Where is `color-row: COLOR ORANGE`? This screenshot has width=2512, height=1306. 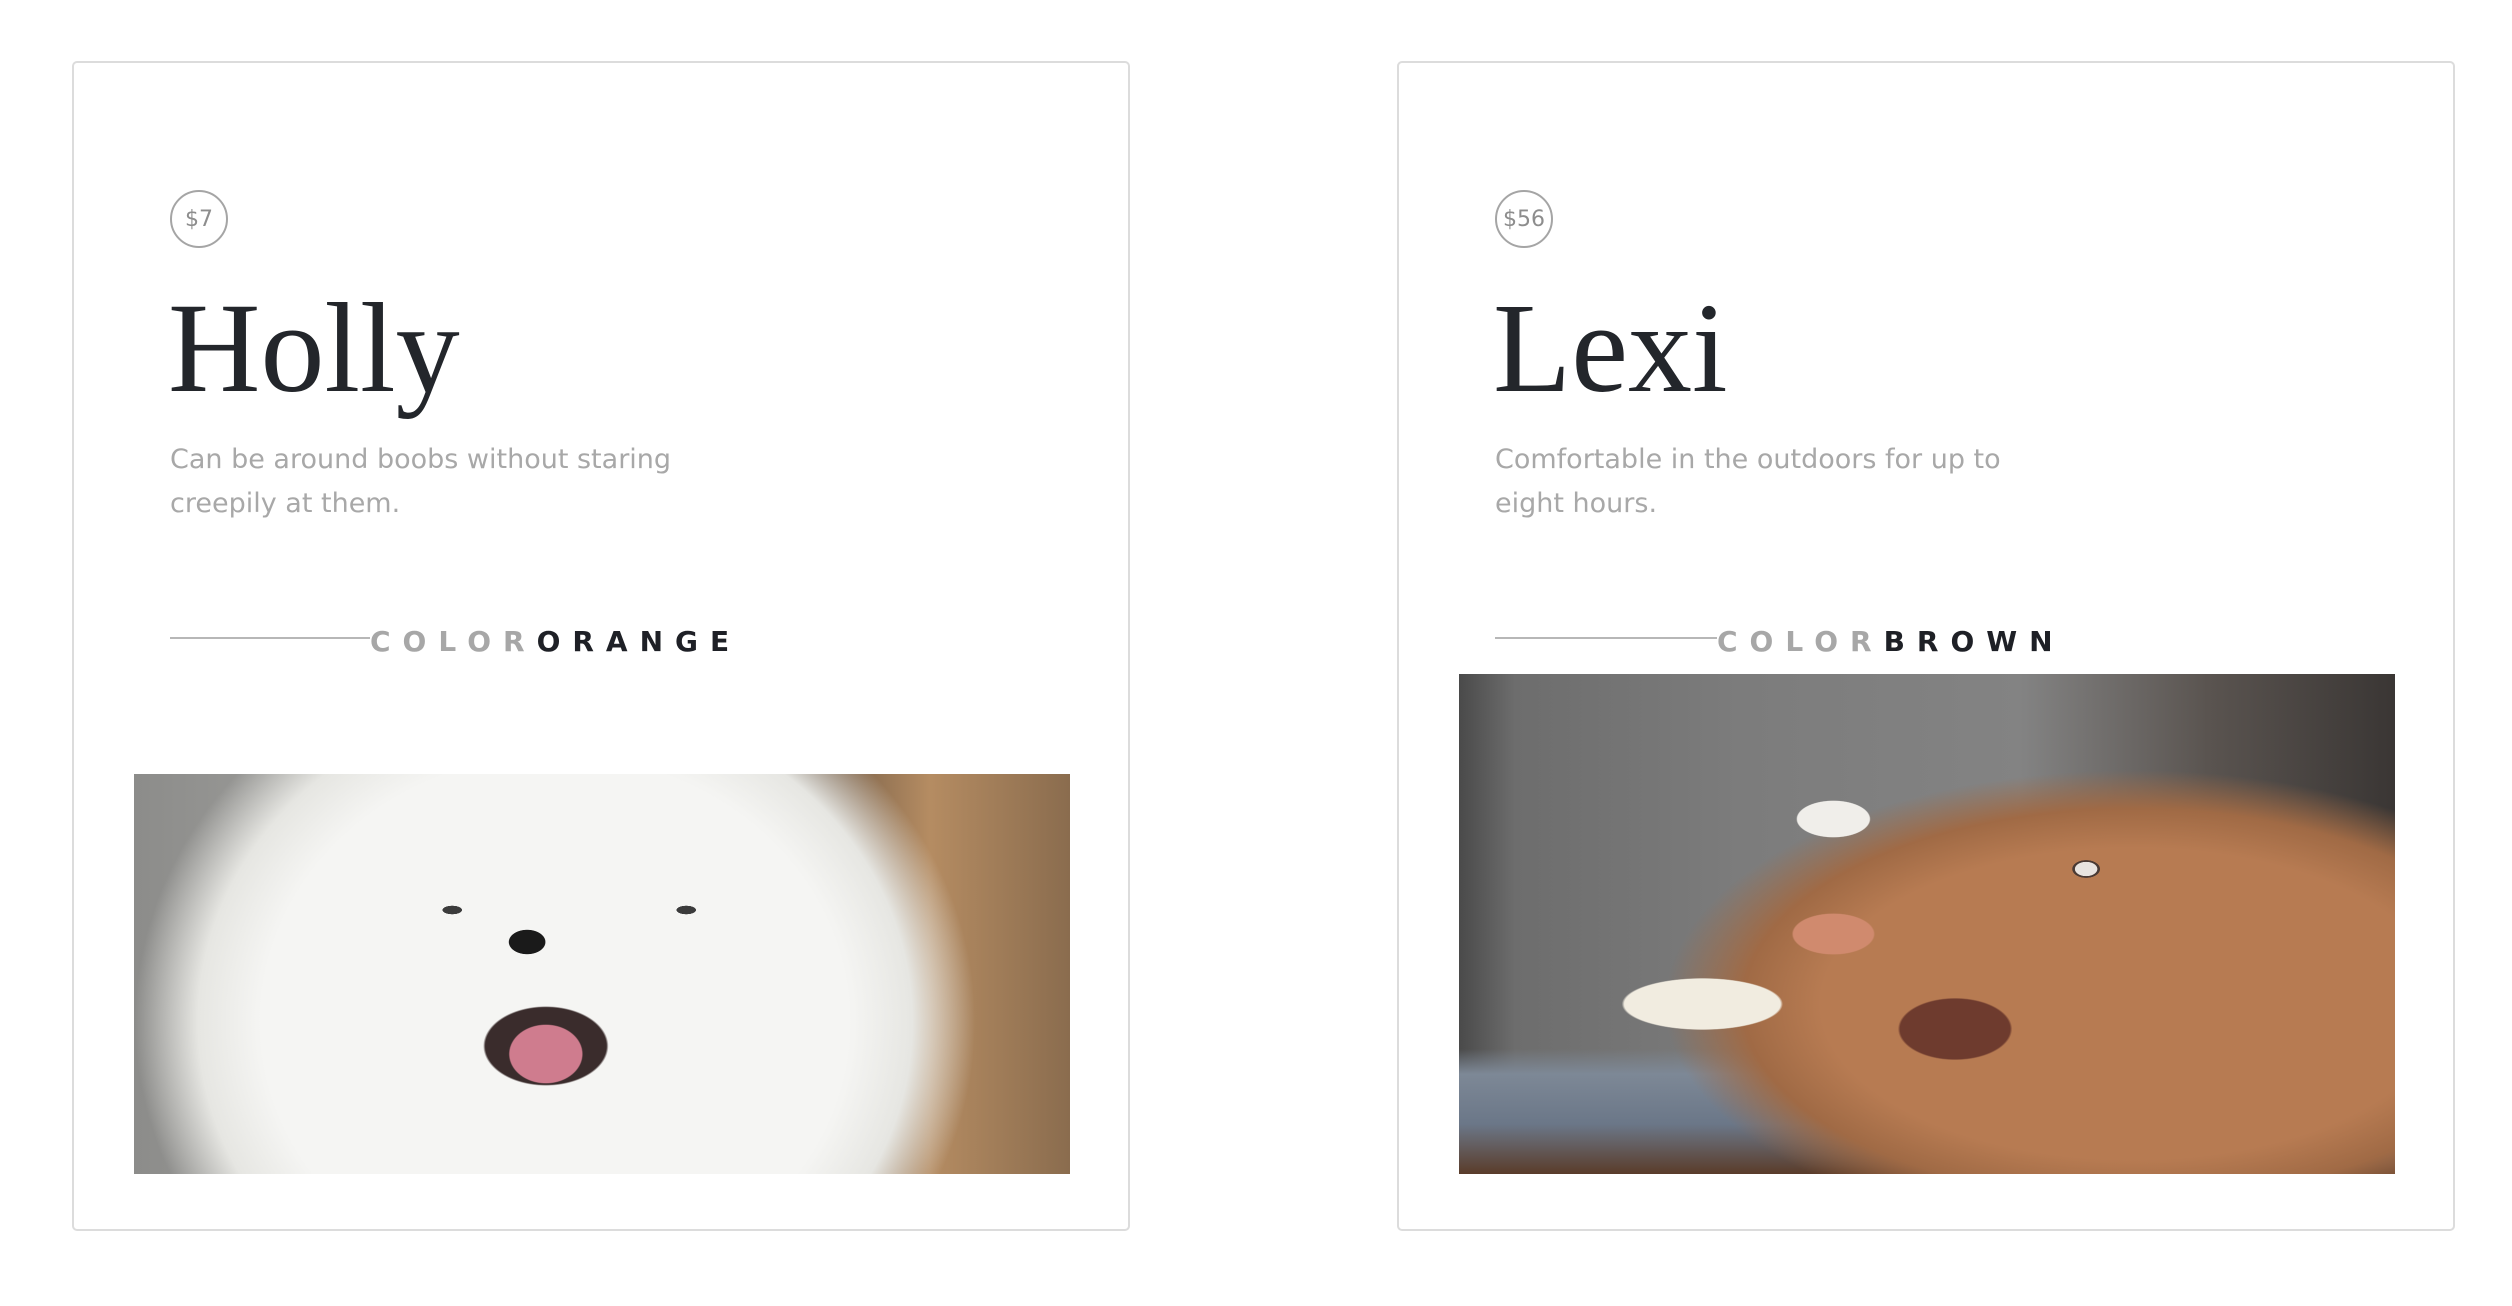
color-row: COLOR ORANGE is located at coordinates (455, 641).